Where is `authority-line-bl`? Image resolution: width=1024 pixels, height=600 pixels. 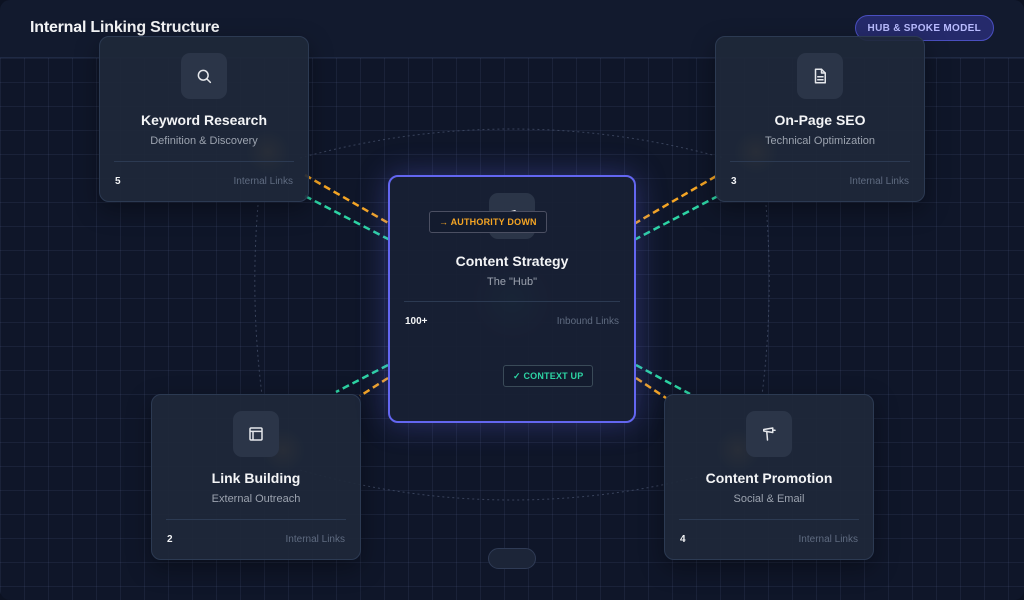
authority-line-bl is located at coordinates (374, 387).